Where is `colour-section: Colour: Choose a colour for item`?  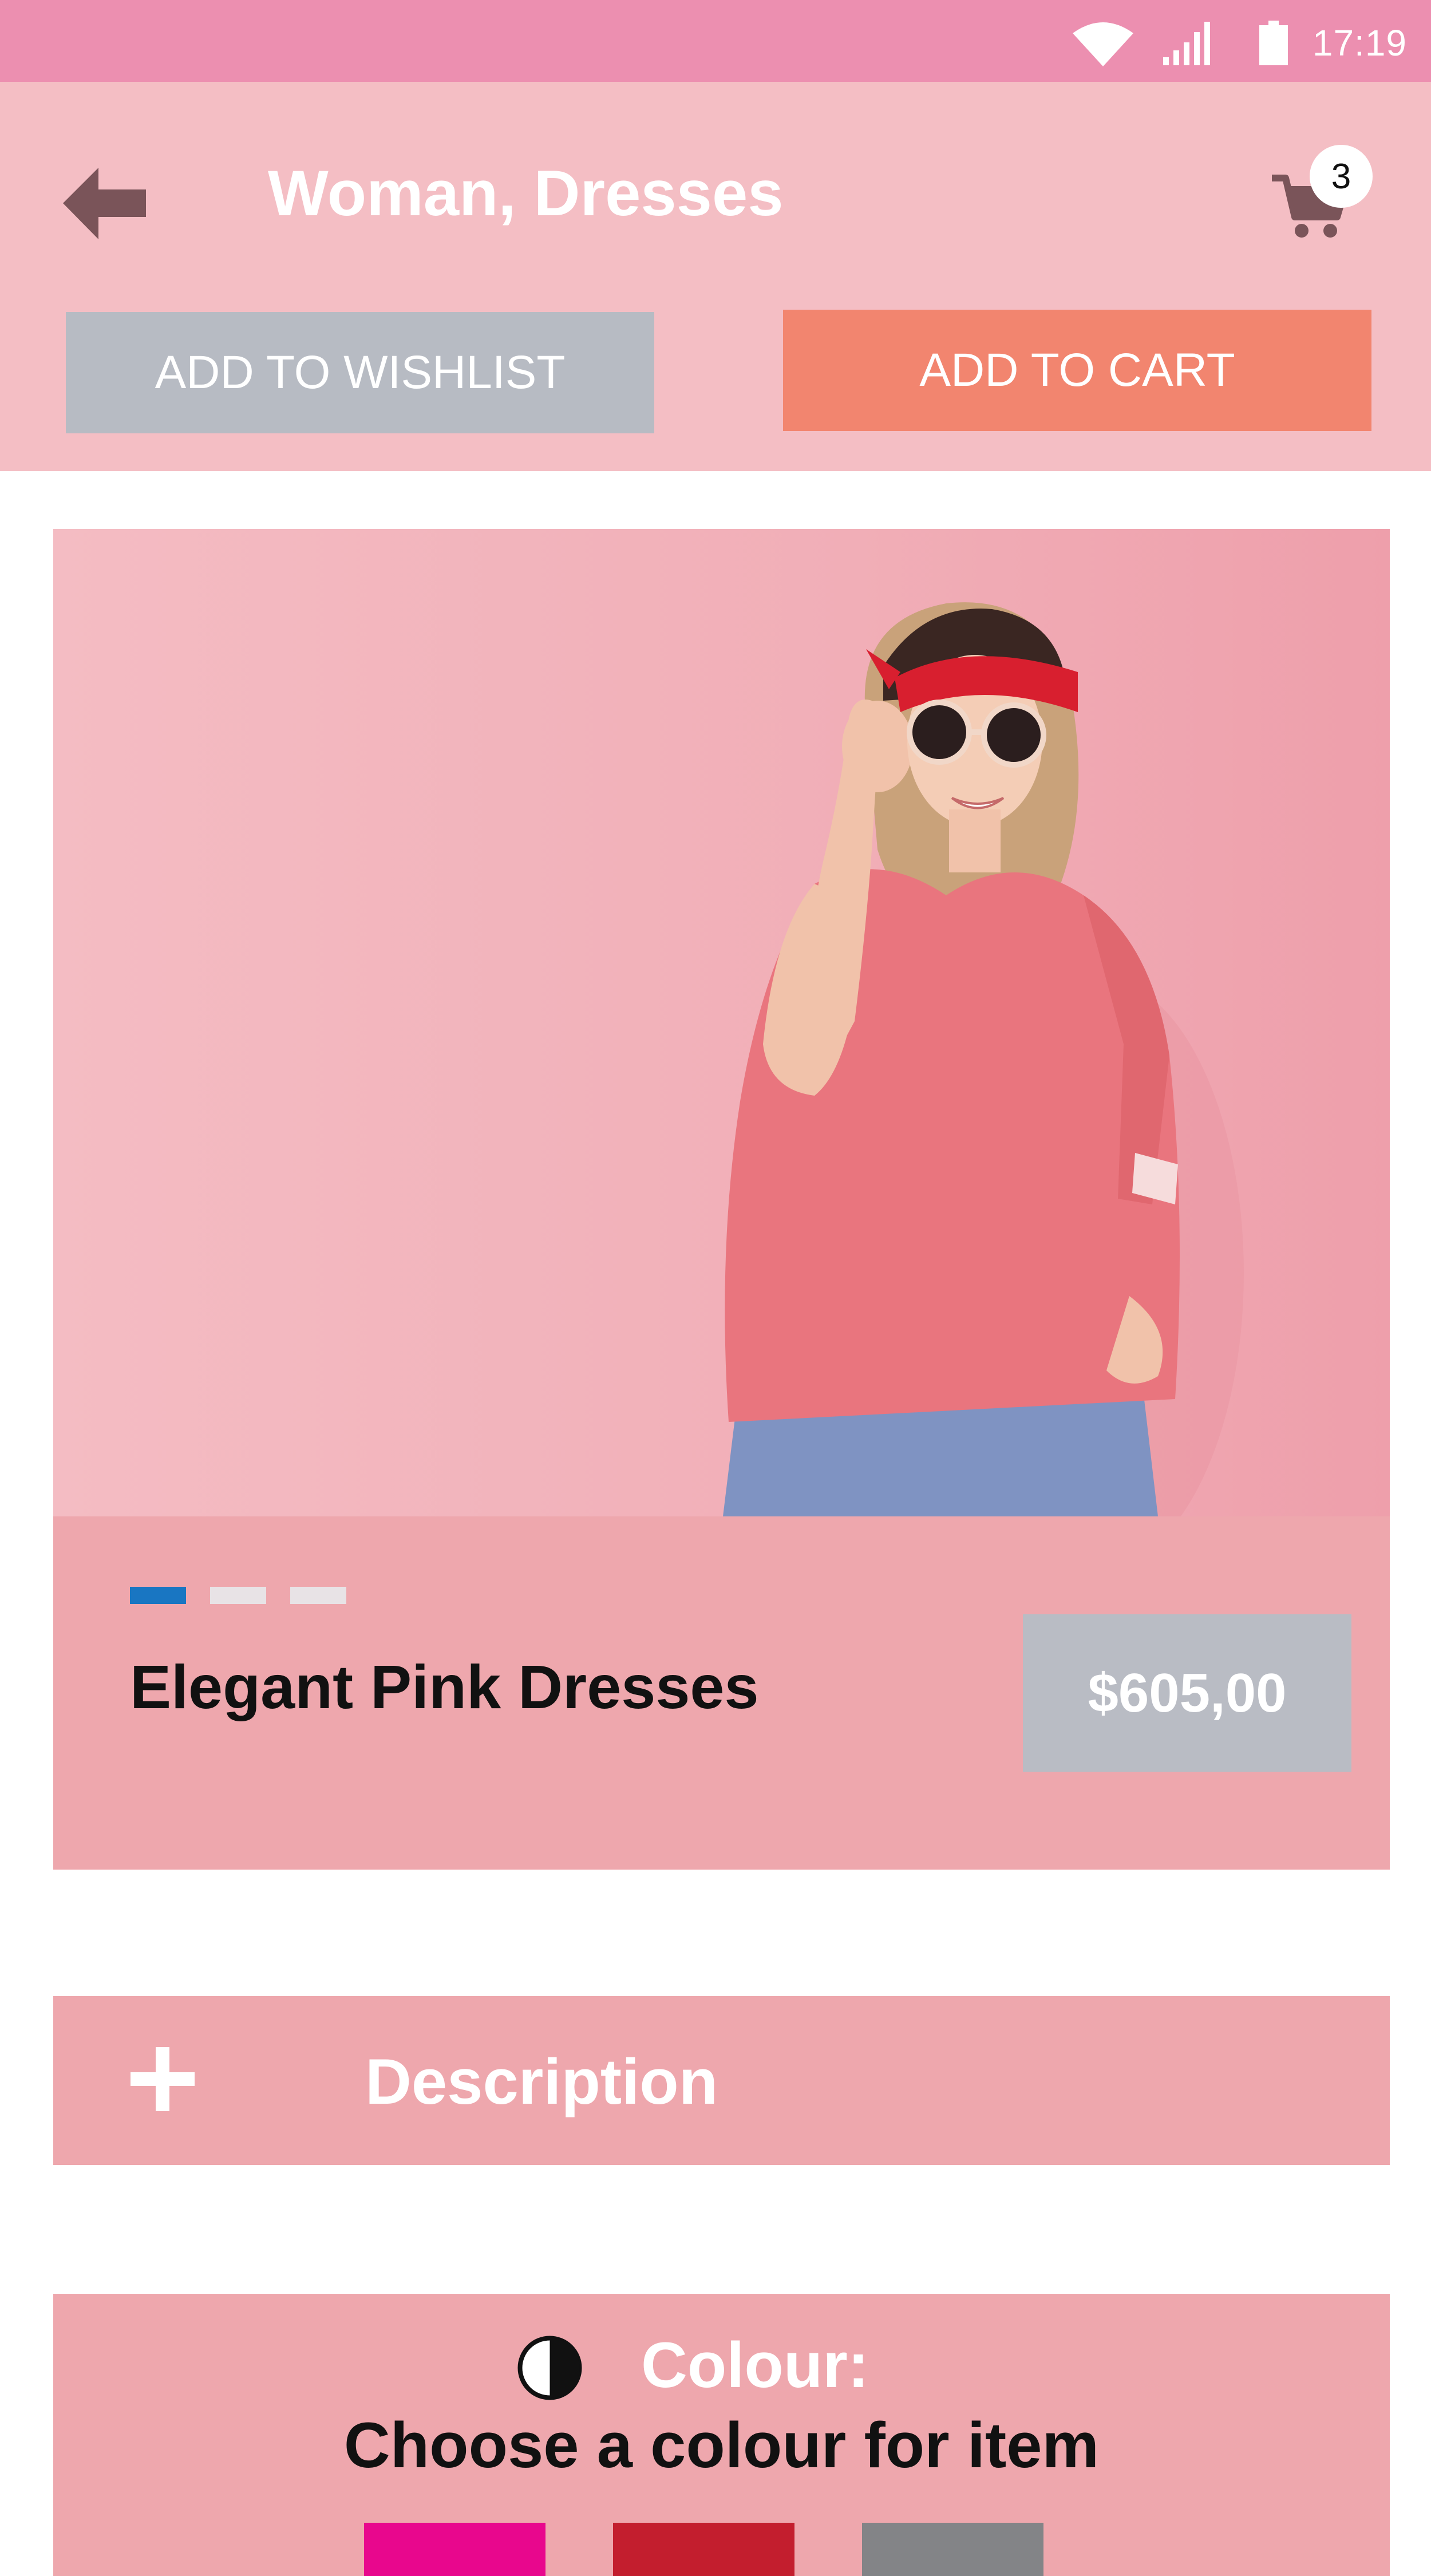
colour-section: Colour: Choose a colour for item is located at coordinates (721, 2435).